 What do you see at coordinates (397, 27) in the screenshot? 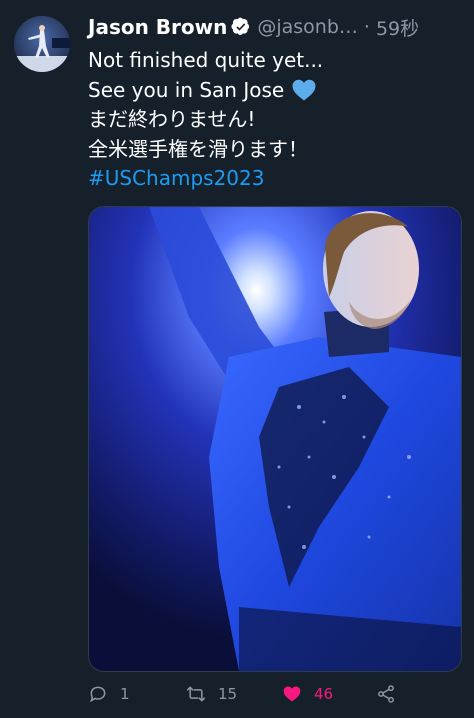
I see `timestamp: 59秒` at bounding box center [397, 27].